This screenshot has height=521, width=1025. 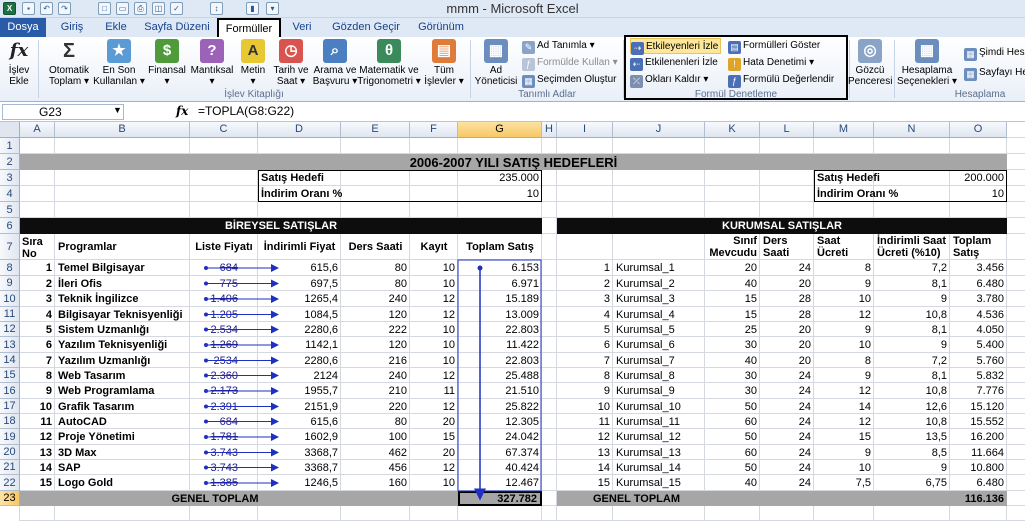 I want to click on row-header-15: 15, so click(x=10, y=375).